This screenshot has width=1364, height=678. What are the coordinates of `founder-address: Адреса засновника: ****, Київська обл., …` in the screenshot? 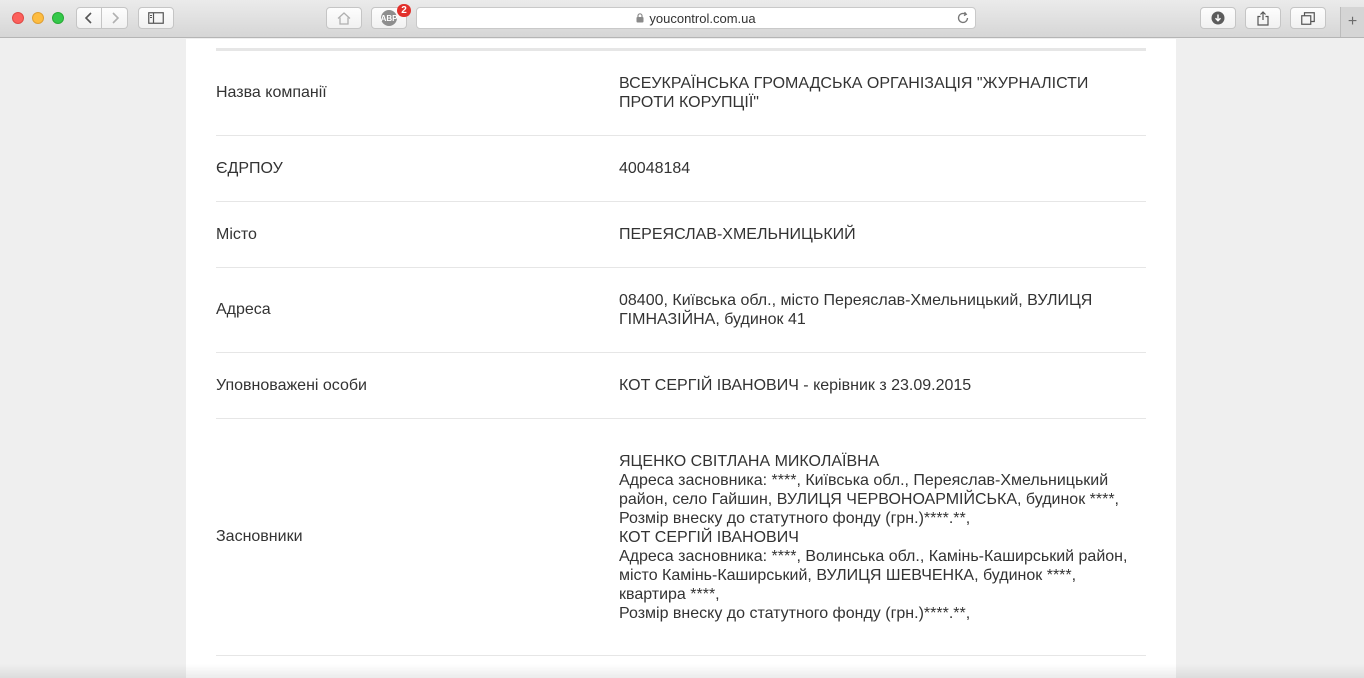 It's located at (869, 489).